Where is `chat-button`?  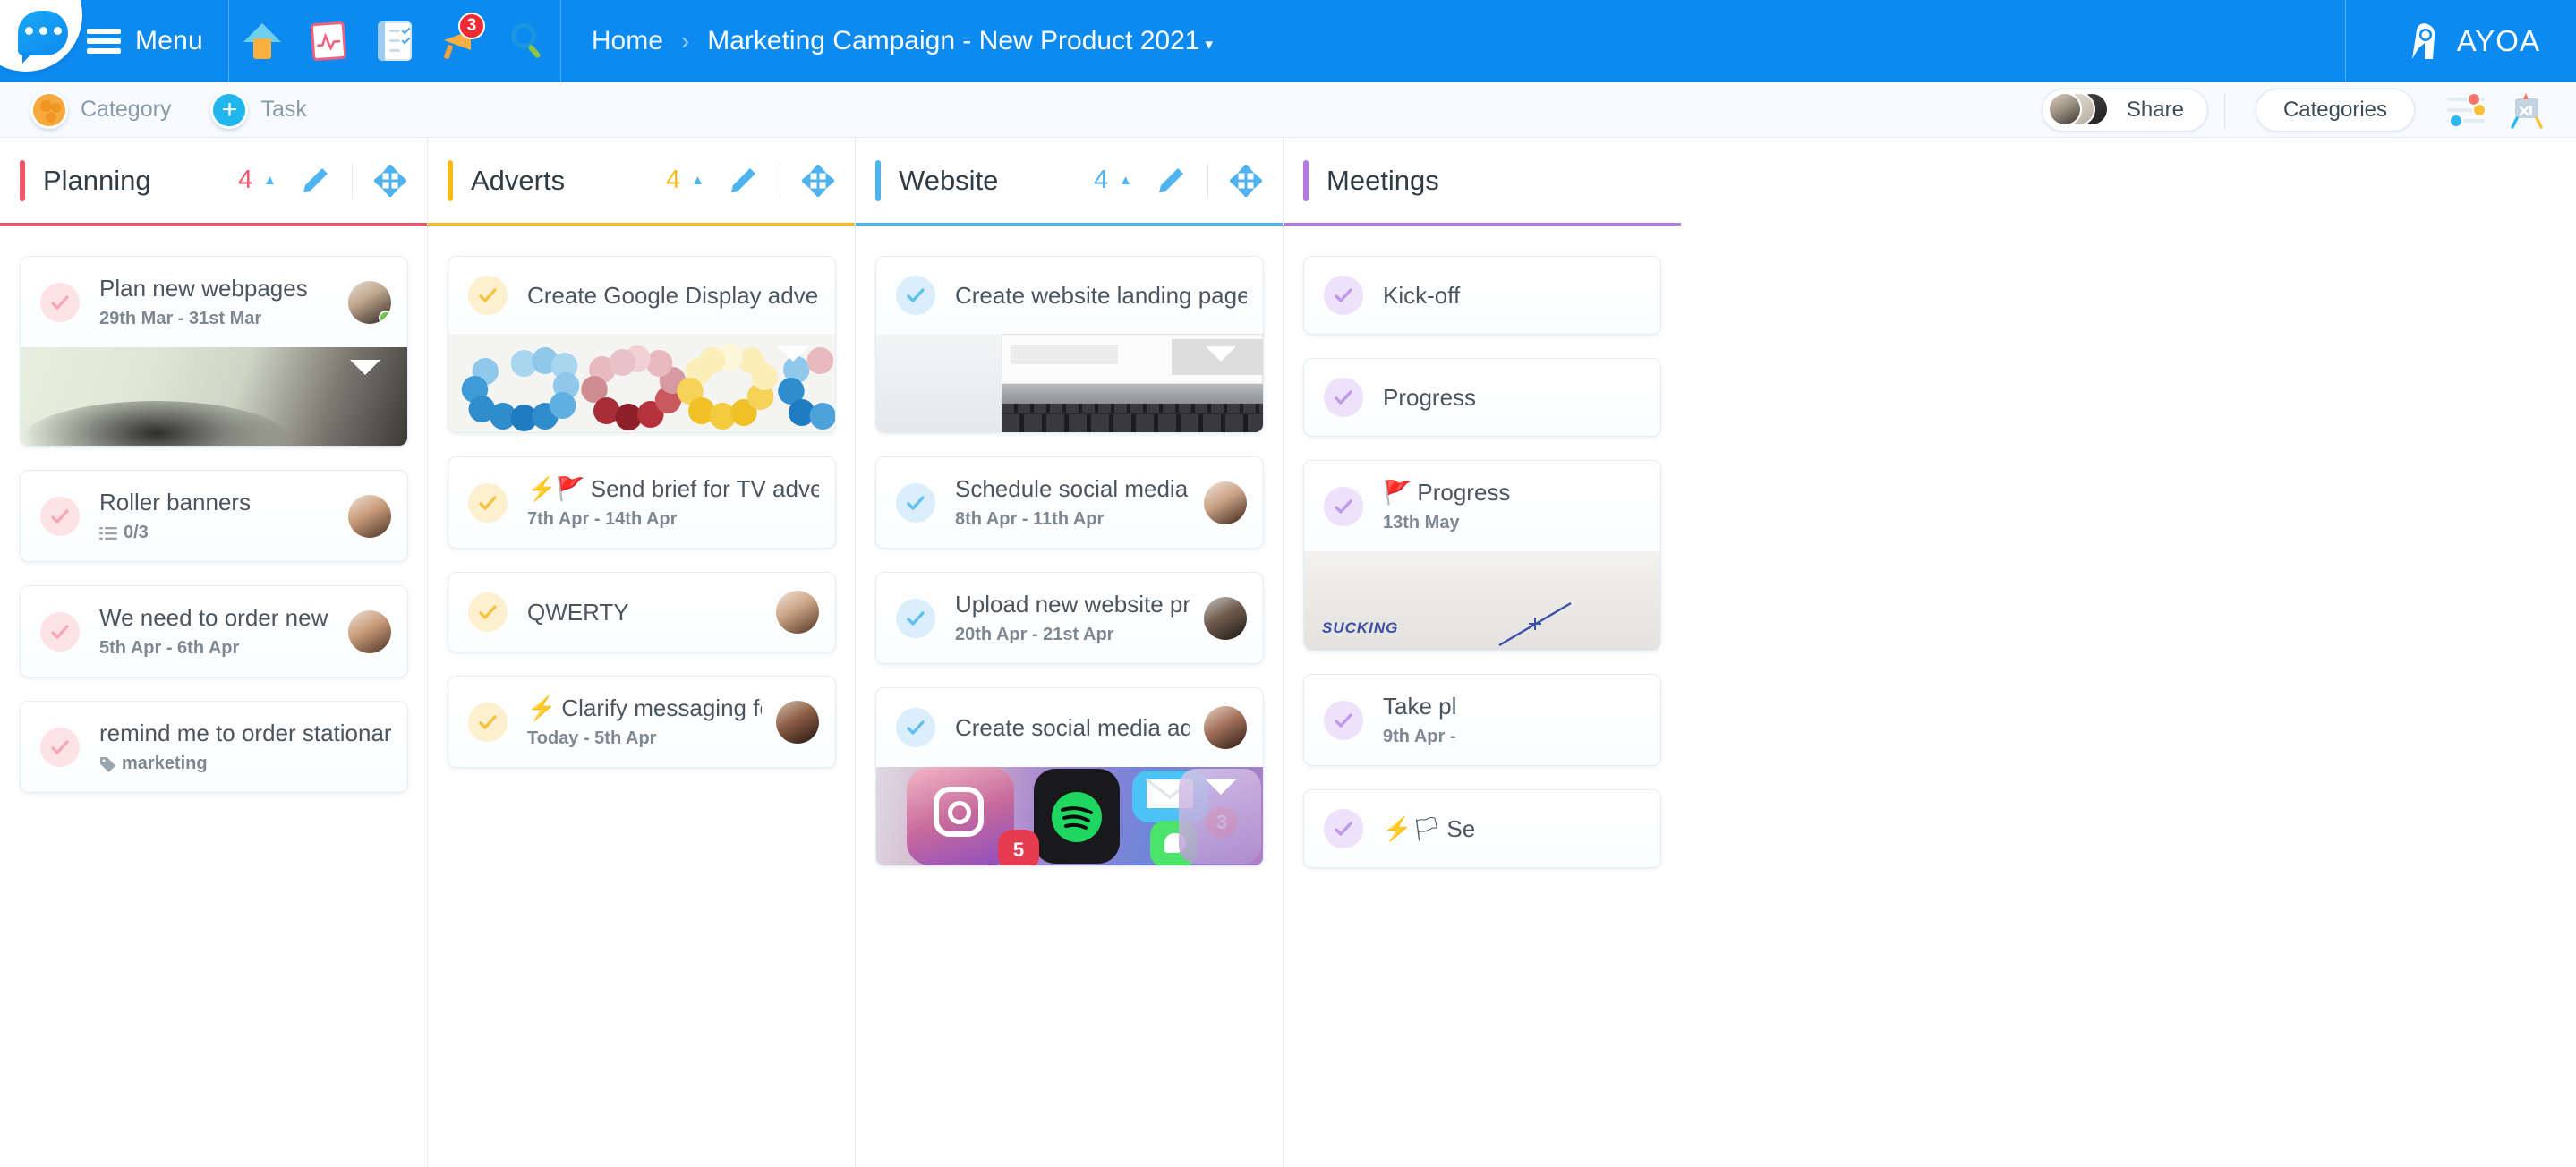
chat-button is located at coordinates (41, 36).